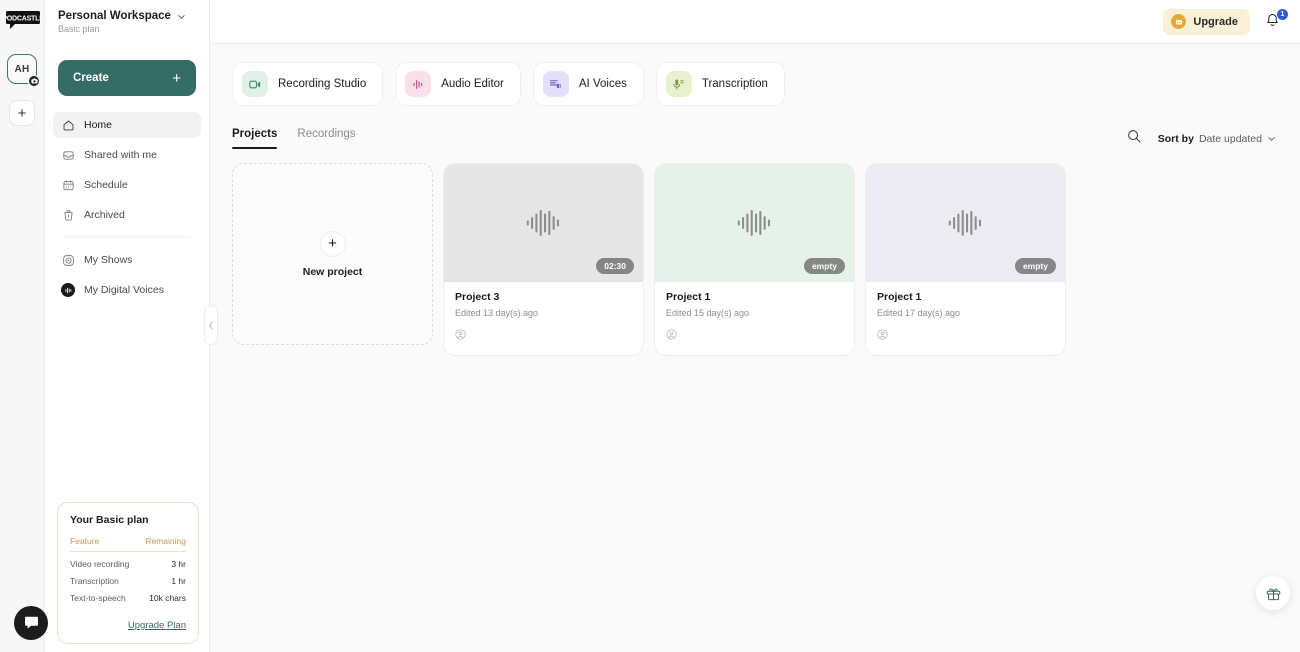 This screenshot has height=652, width=1300. I want to click on transcription-button: Transcription, so click(720, 84).